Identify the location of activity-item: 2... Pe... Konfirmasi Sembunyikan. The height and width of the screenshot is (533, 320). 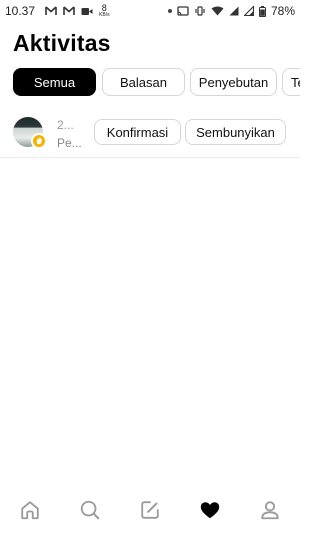
(150, 134).